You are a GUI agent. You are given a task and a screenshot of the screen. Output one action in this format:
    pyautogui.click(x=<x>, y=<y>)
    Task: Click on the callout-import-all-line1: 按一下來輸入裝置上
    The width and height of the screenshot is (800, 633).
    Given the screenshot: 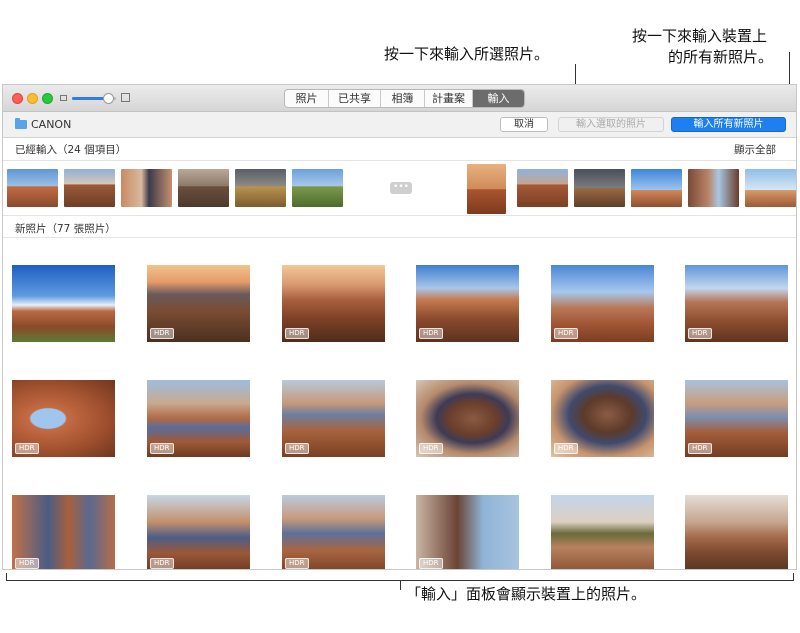 What is the action you would take?
    pyautogui.click(x=700, y=36)
    